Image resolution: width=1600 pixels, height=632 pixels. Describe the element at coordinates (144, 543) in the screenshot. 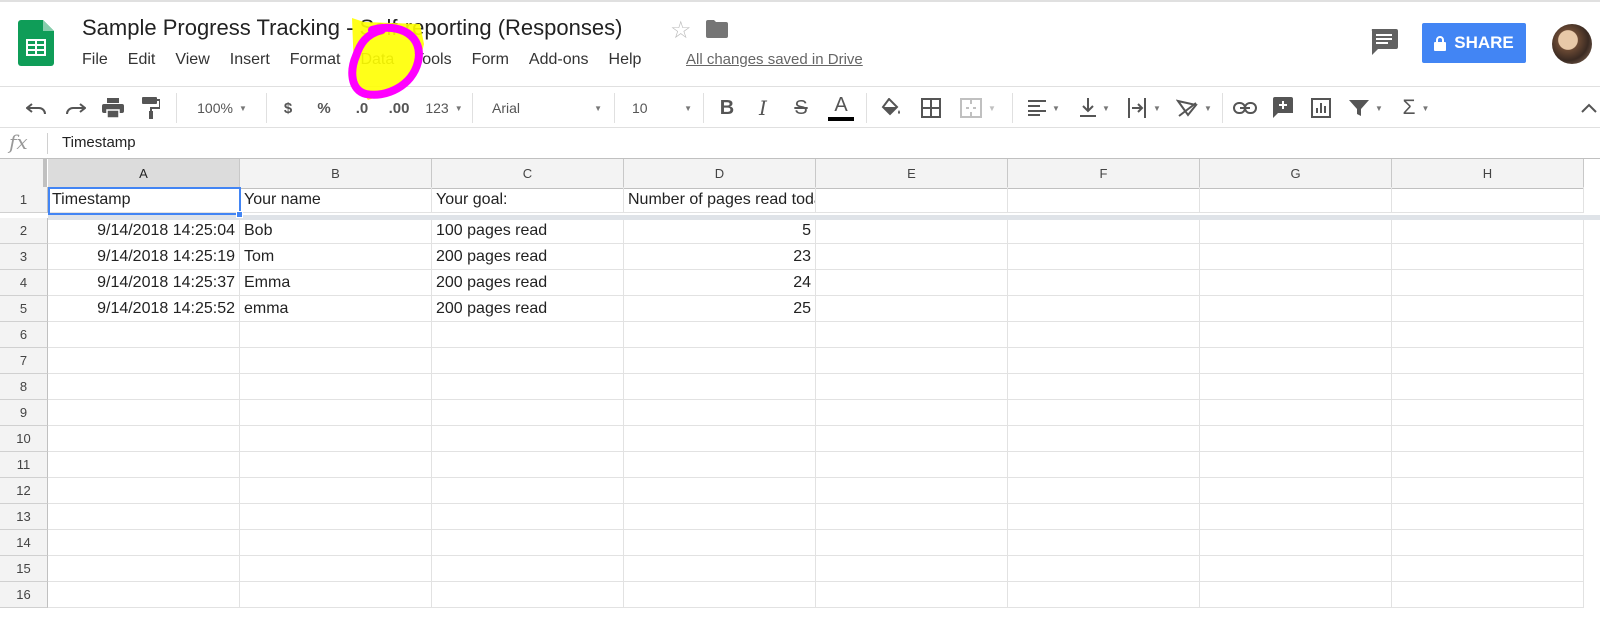

I see `cell-a14` at that location.